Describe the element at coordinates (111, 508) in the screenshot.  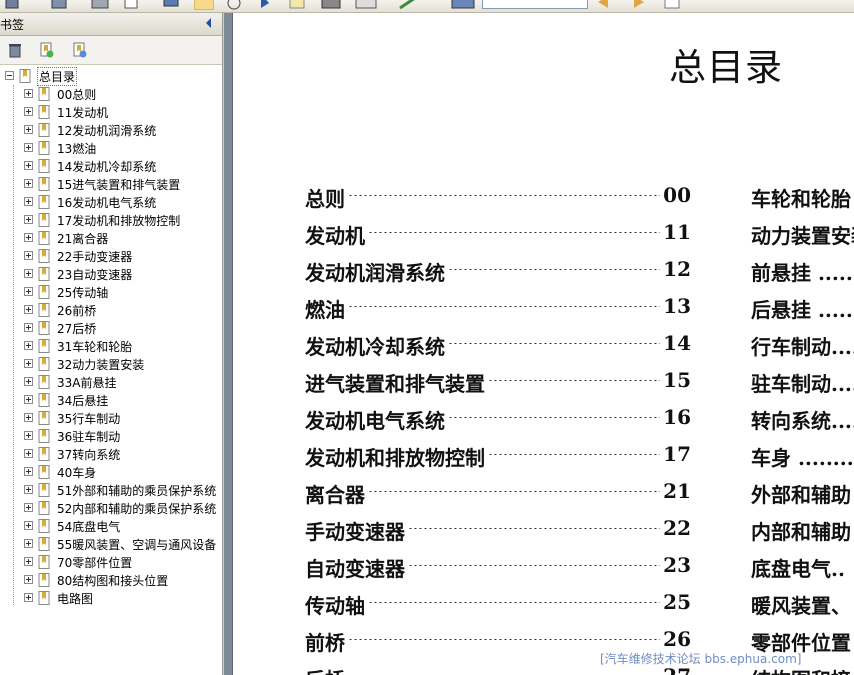
I see `tree-node: 52内部和辅助的乘员保护系统` at that location.